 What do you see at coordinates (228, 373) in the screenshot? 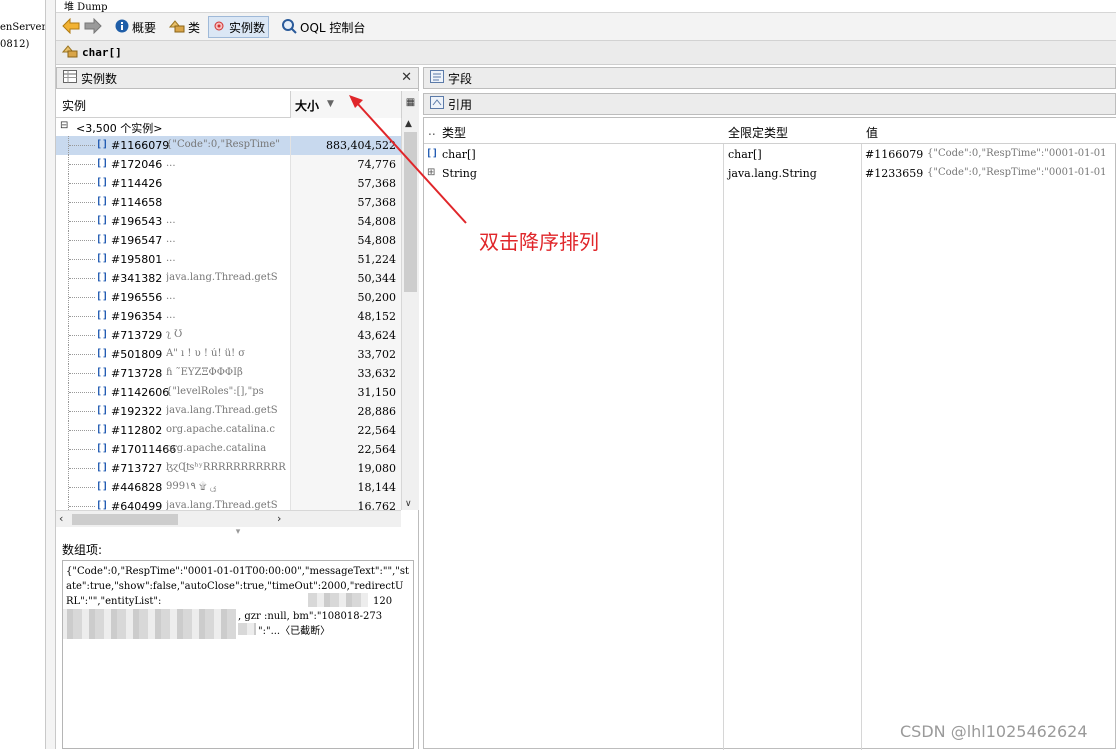
I see `table-row: [] #713728 ɦ ˜EYZΞΦΦΦĪβ 33,632` at bounding box center [228, 373].